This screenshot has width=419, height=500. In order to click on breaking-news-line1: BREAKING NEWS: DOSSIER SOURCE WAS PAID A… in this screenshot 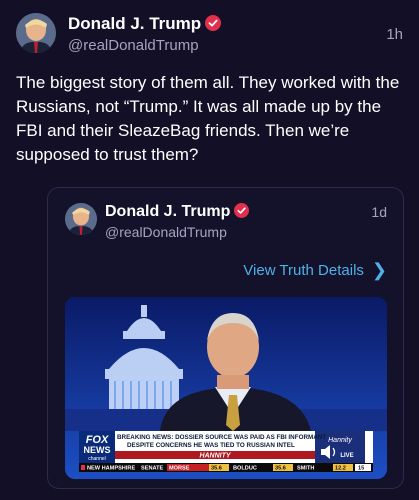, I will do `click(221, 437)`.